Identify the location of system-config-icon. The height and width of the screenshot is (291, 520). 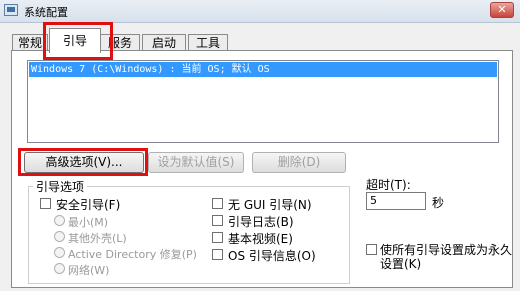
(11, 10).